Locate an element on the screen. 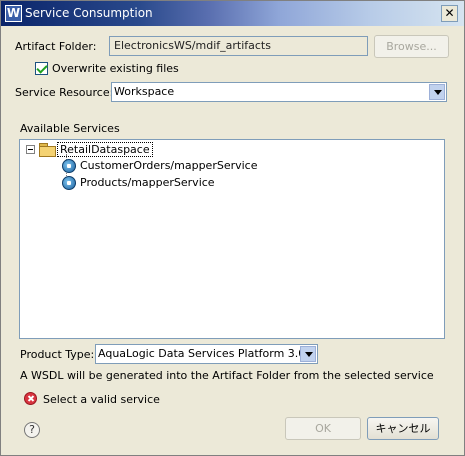  overwrite-checkbox is located at coordinates (41, 68).